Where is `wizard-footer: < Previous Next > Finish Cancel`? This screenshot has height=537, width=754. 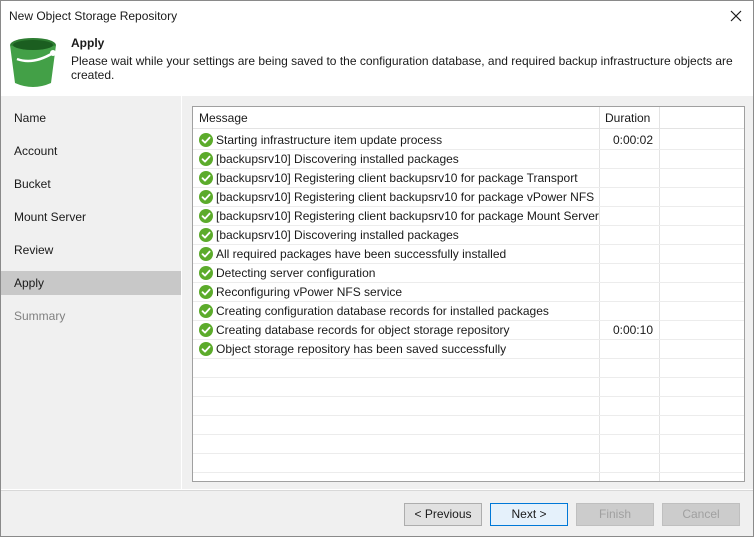 wizard-footer: < Previous Next > Finish Cancel is located at coordinates (377, 513).